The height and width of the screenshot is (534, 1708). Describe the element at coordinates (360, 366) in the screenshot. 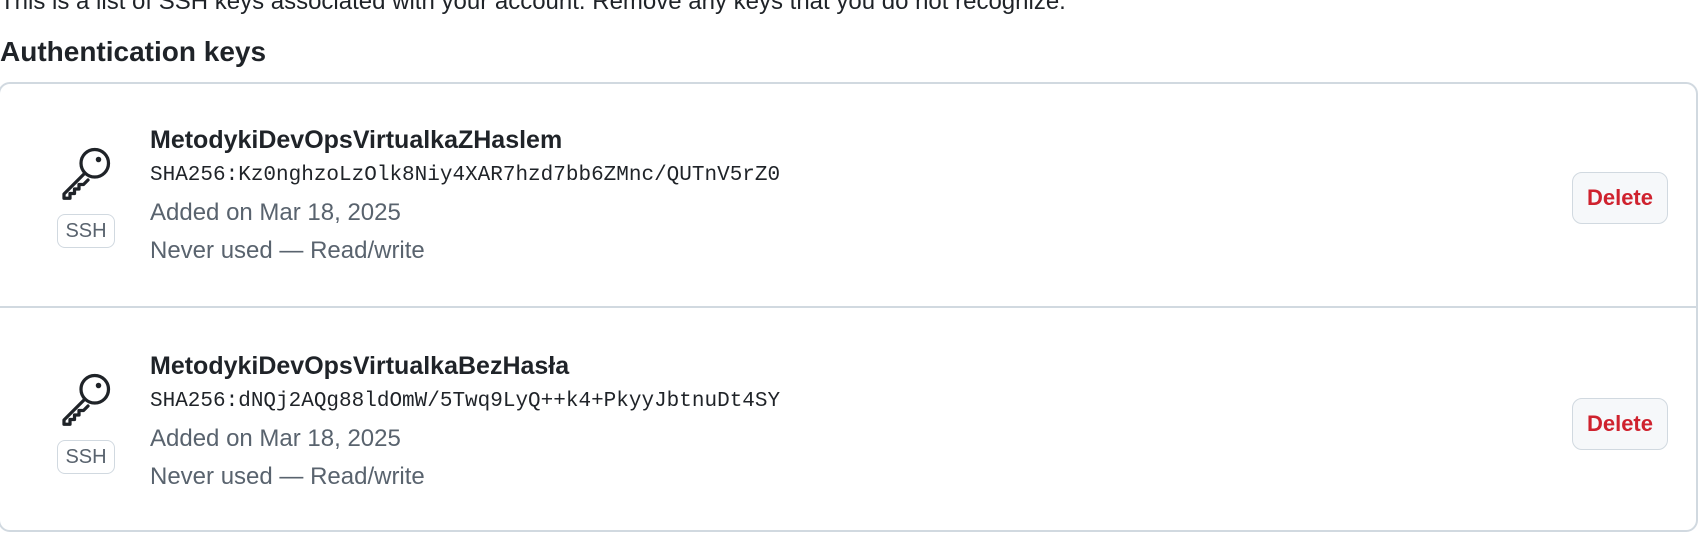

I see `key-title: MetodykiDevOpsVirtualkaBezHasła` at that location.